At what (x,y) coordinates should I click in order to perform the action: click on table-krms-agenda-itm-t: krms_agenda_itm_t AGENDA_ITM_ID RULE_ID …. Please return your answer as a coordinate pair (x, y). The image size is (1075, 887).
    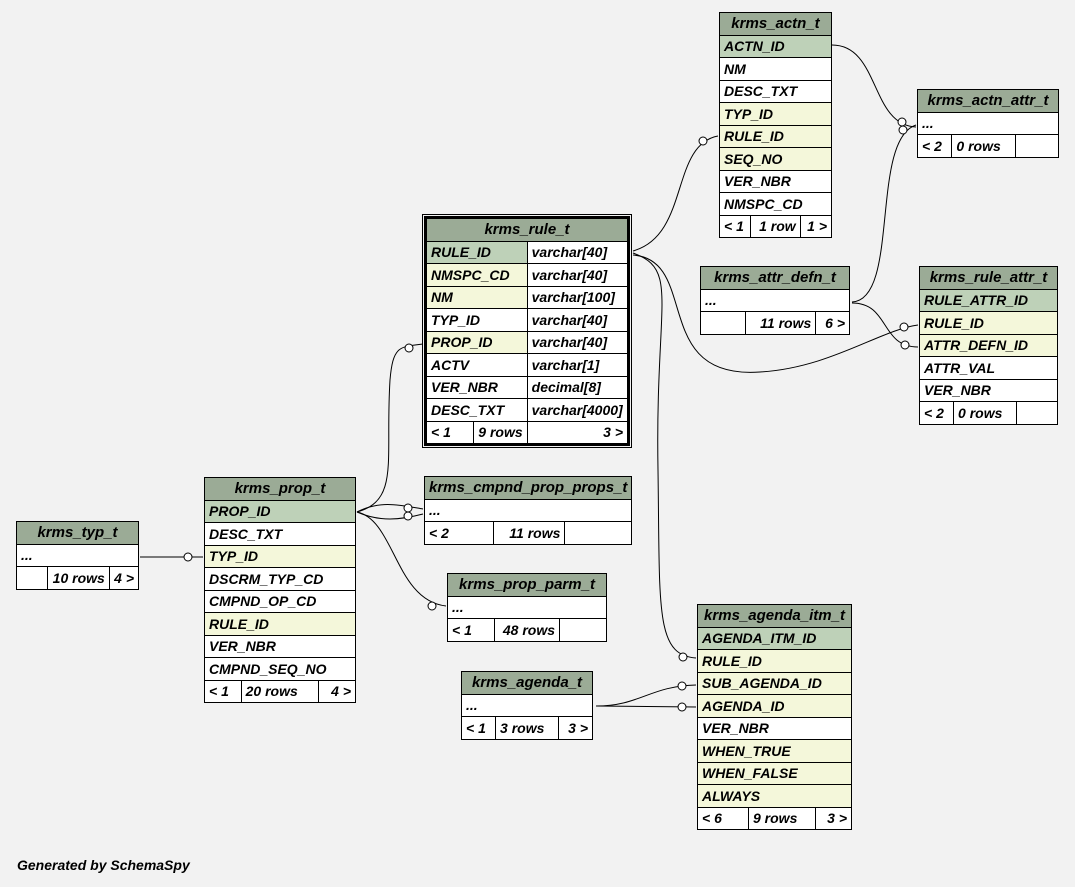
    Looking at the image, I should click on (775, 717).